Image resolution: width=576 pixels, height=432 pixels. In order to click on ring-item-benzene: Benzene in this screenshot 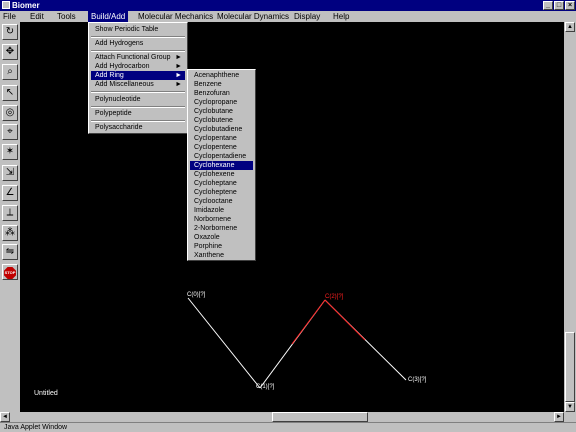, I will do `click(221, 84)`.